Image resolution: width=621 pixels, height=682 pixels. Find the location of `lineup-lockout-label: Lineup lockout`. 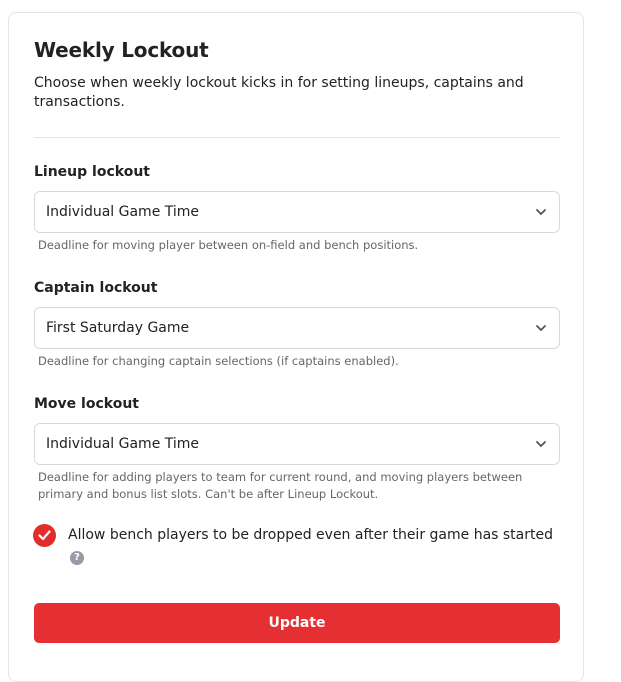

lineup-lockout-label: Lineup lockout is located at coordinates (92, 172).